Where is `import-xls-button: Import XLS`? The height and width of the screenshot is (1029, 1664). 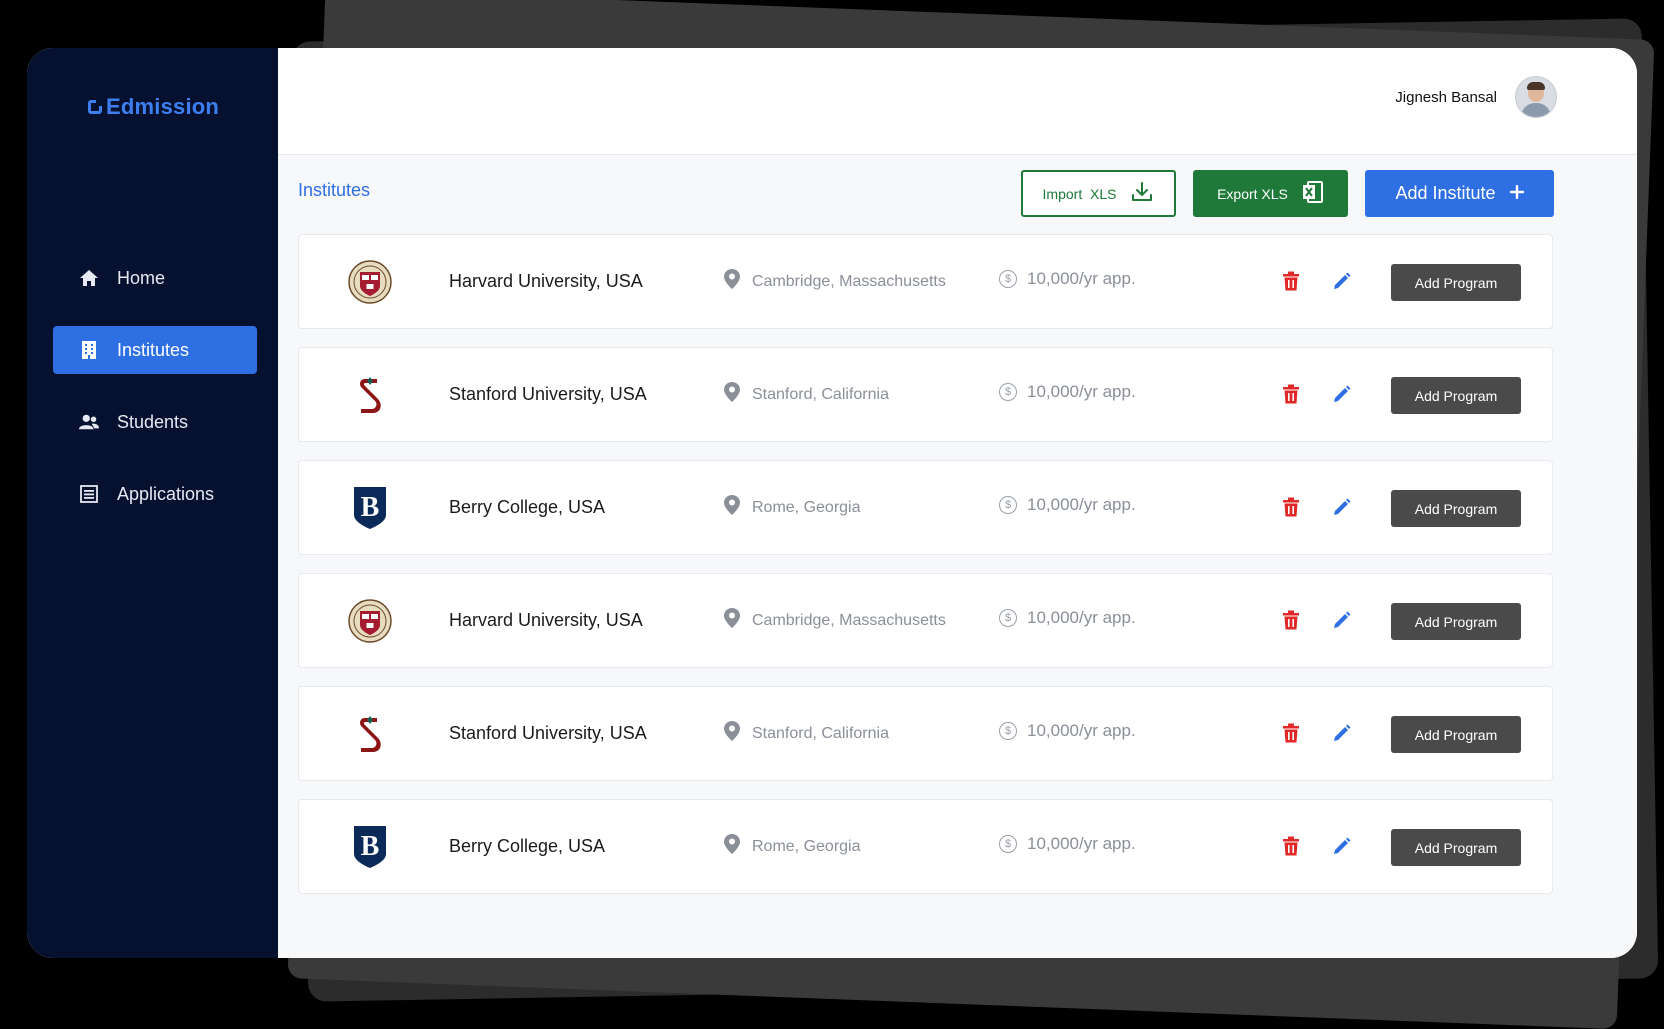
import-xls-button: Import XLS is located at coordinates (1098, 193).